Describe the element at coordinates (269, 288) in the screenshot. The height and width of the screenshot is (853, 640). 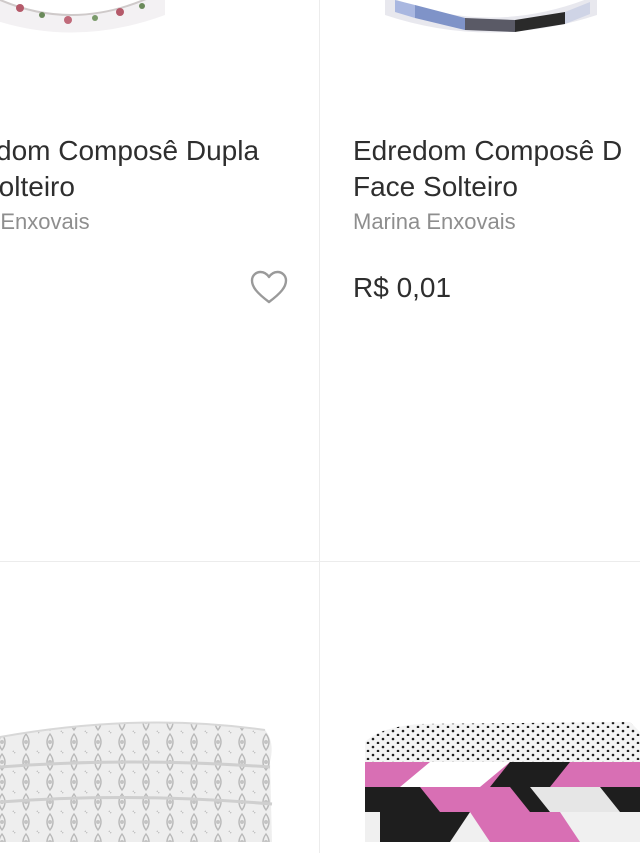
I see `heart-outline-icon` at that location.